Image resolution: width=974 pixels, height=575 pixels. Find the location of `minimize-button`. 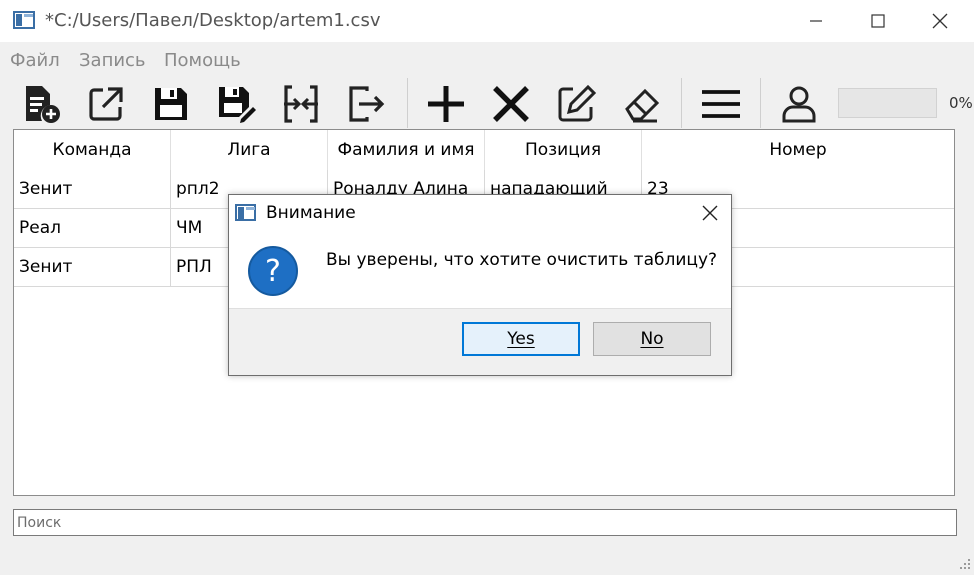

minimize-button is located at coordinates (816, 21).